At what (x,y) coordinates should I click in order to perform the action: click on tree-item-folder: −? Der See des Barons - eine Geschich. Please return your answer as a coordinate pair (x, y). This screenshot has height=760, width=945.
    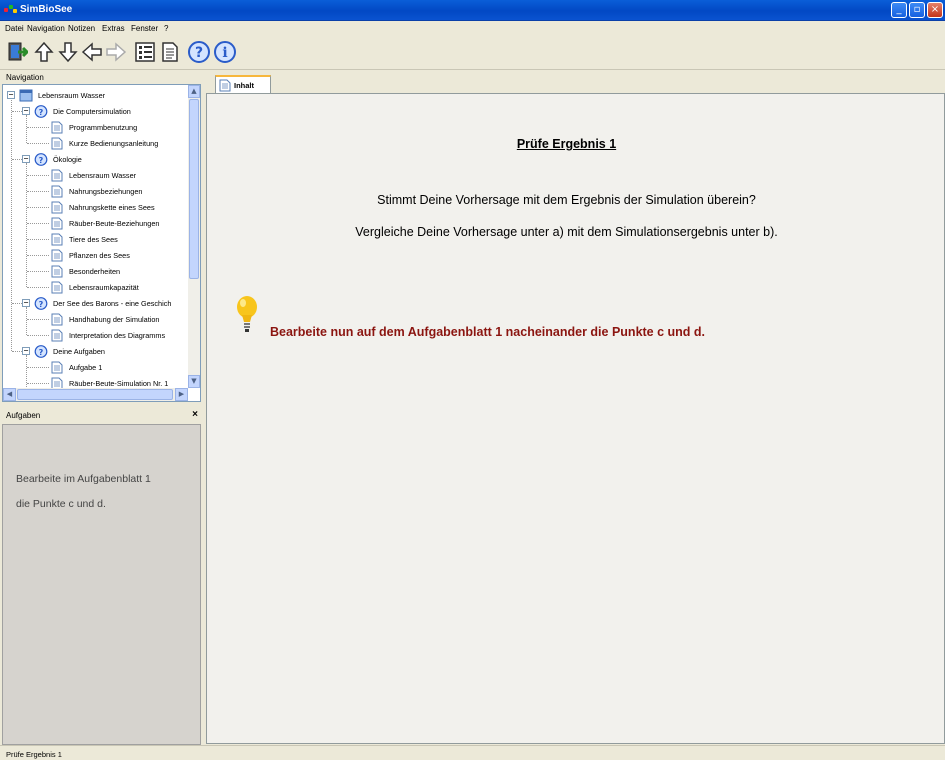
    Looking at the image, I should click on (97, 303).